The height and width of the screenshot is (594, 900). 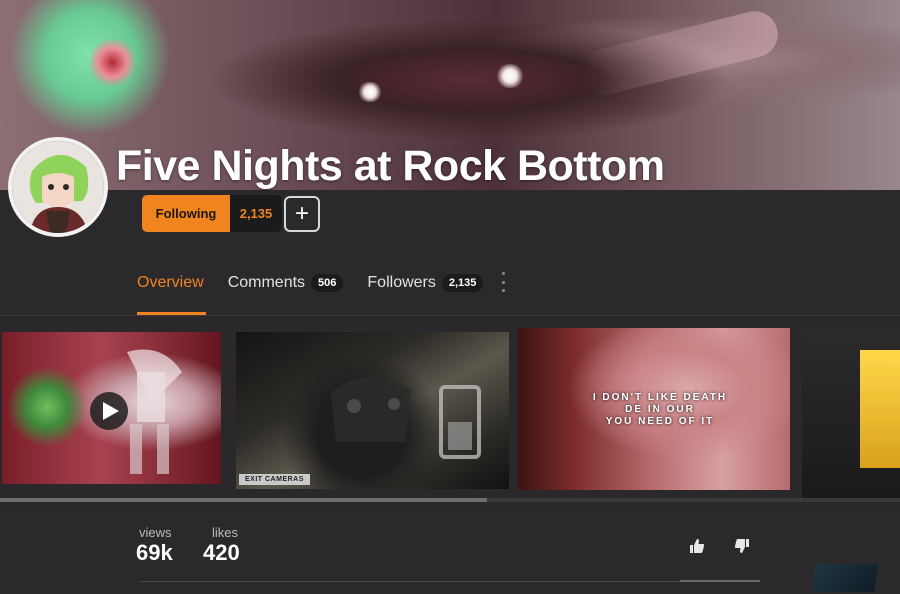 I want to click on stats-divider, so click(x=450, y=581).